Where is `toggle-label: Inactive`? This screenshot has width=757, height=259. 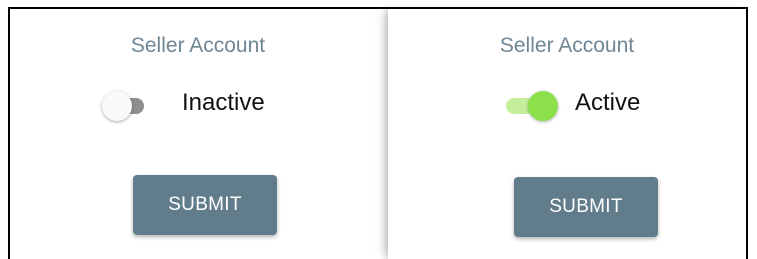
toggle-label: Inactive is located at coordinates (223, 102).